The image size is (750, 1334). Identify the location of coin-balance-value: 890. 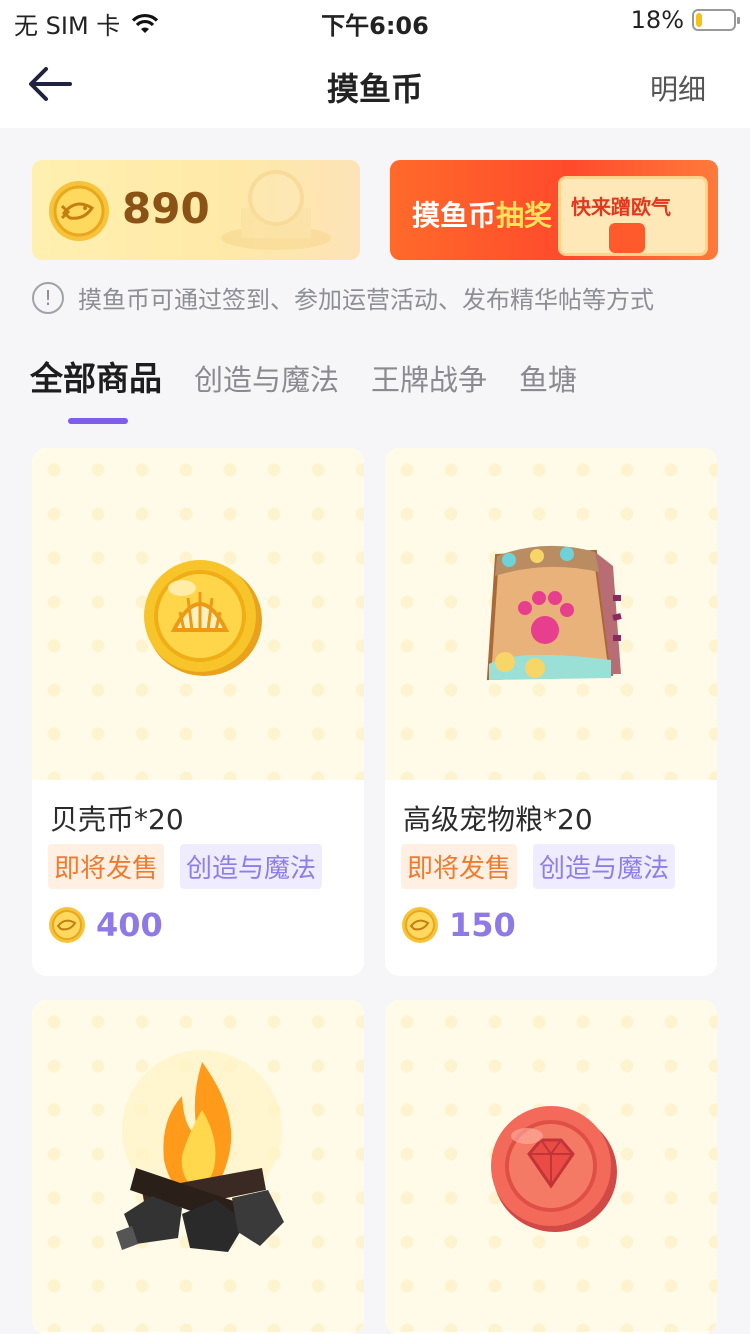
(166, 208).